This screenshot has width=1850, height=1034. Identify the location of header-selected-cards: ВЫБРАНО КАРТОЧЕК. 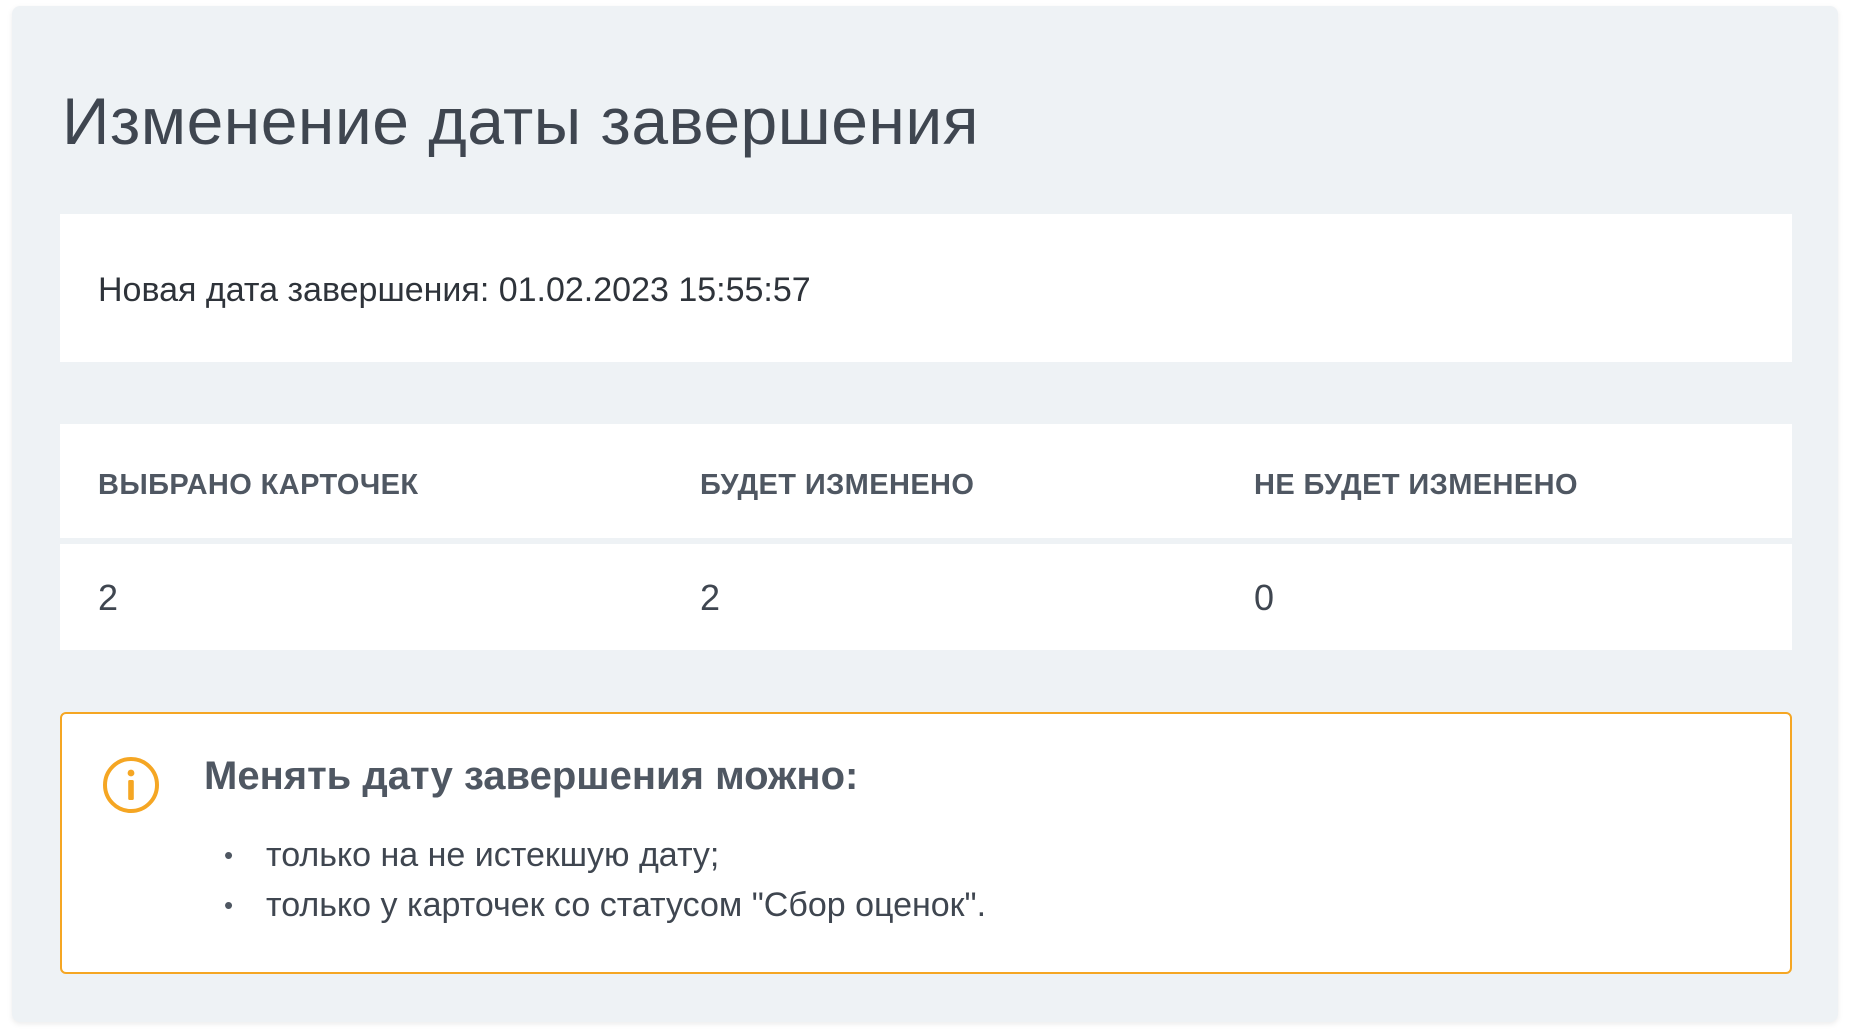
(258, 485).